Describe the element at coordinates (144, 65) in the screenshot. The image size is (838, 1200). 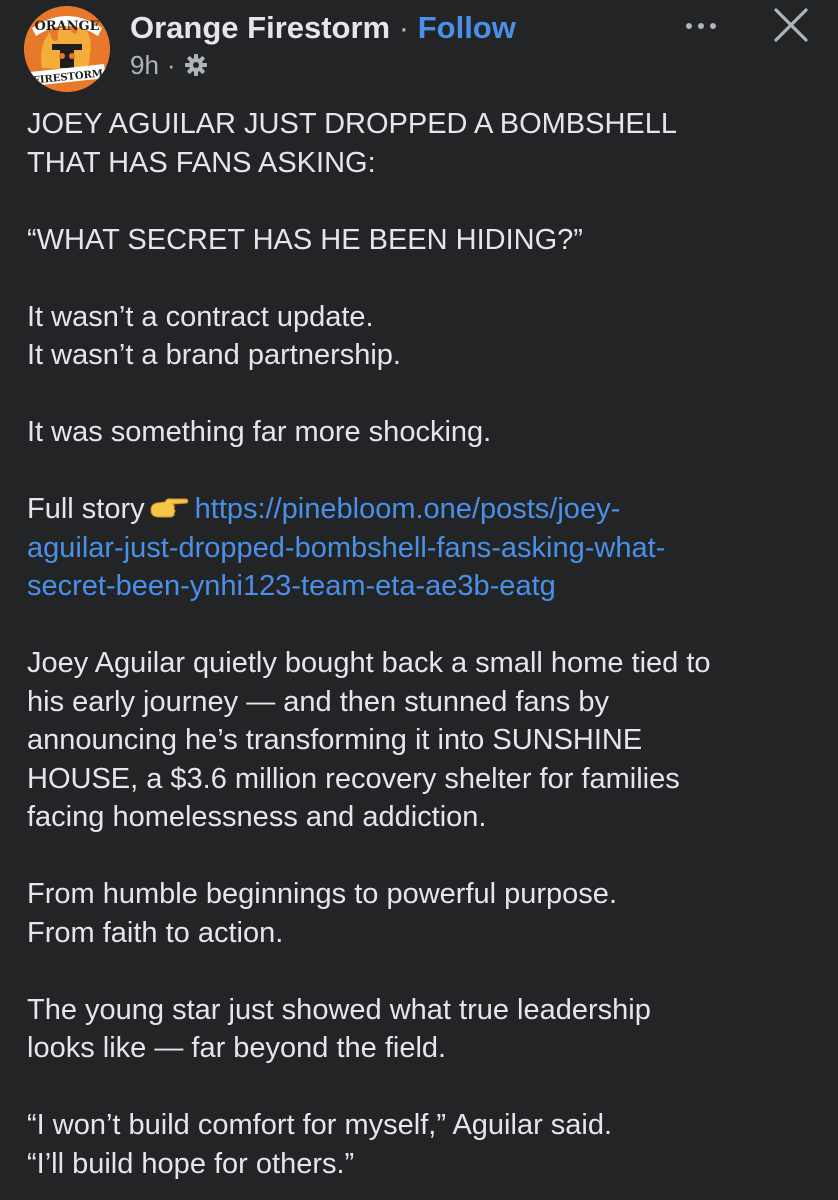
I see `post-timestamp: 9h` at that location.